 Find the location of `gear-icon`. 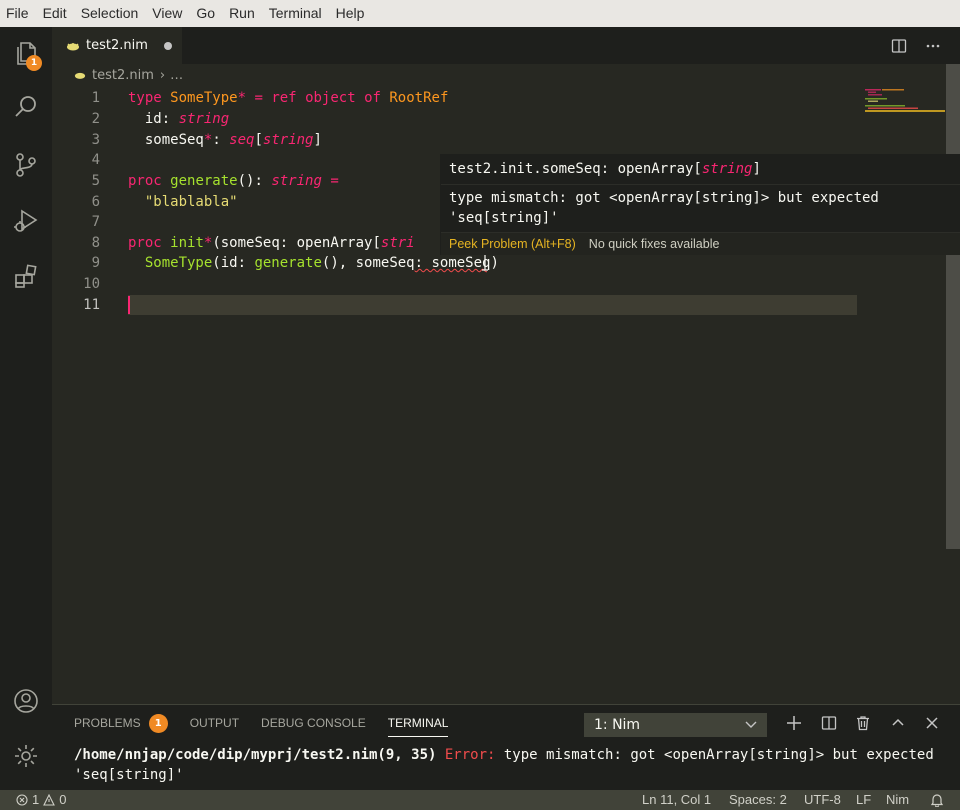

gear-icon is located at coordinates (26, 756).